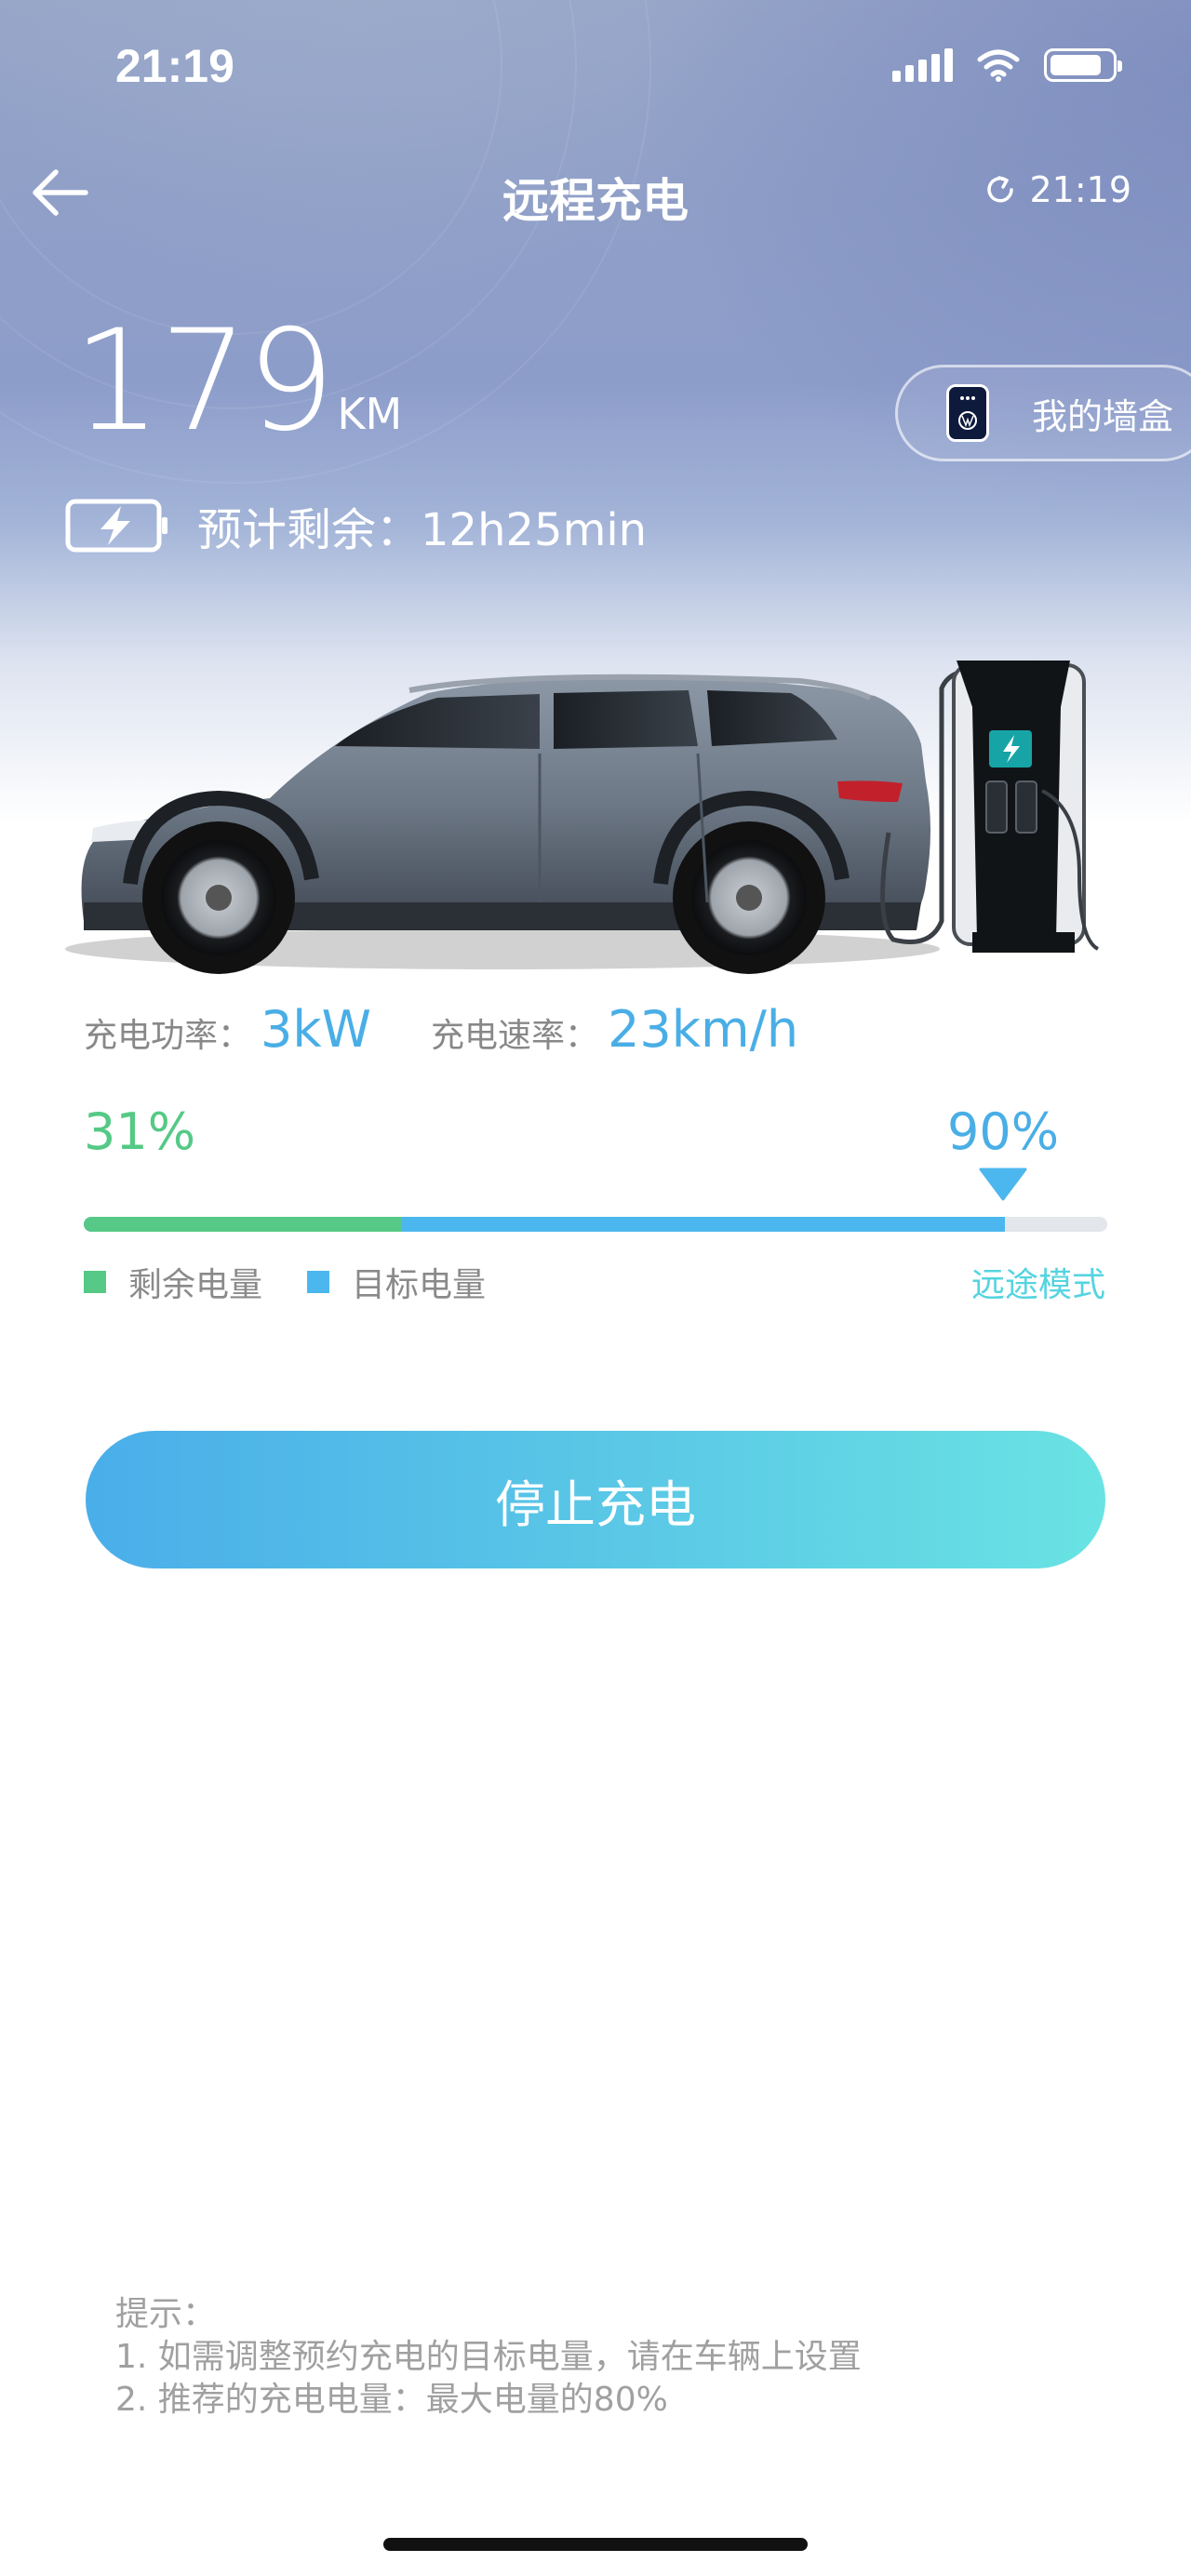 This screenshot has height=2576, width=1191. Describe the element at coordinates (998, 65) in the screenshot. I see `wifi-icon` at that location.